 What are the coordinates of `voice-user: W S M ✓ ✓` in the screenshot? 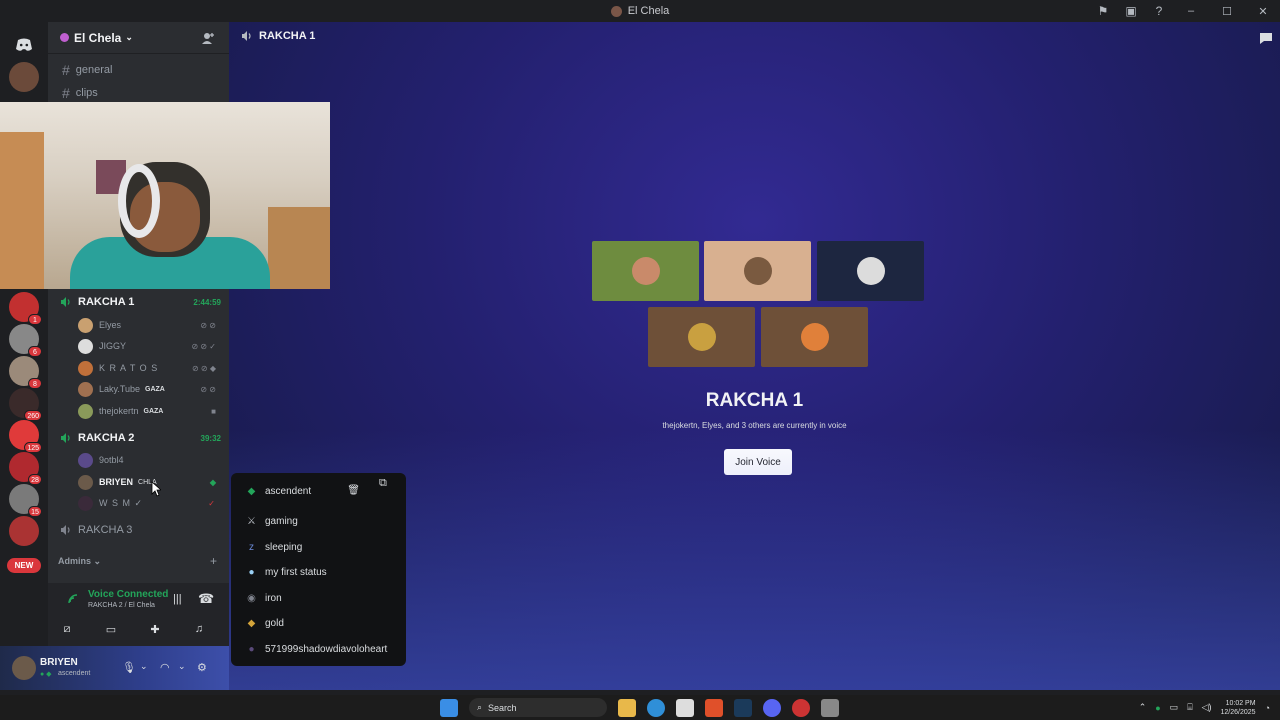 It's located at (148, 503).